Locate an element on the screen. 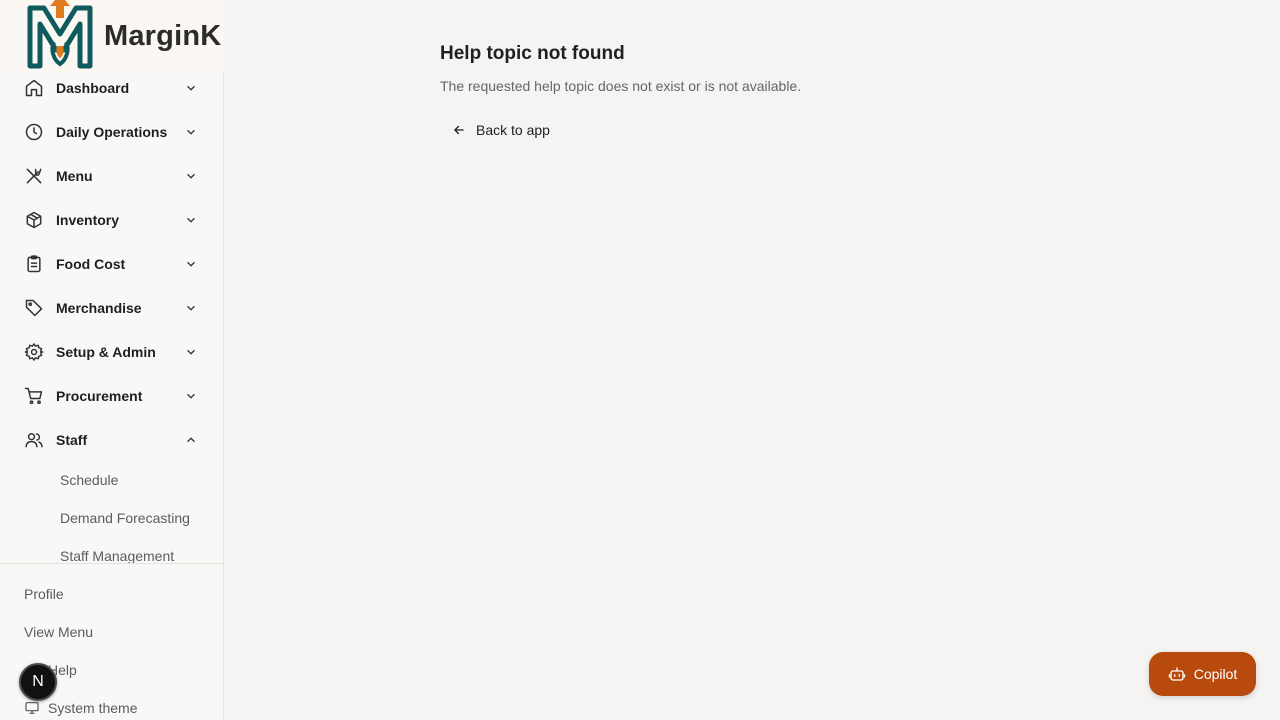 The height and width of the screenshot is (720, 1280). sidebar-subitem-staff-management: Staff Management is located at coordinates (117, 555).